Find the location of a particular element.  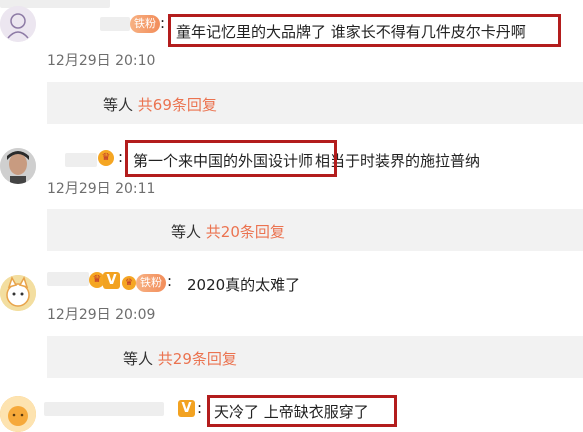

comment-time: 12月29日 20:11 is located at coordinates (101, 189).